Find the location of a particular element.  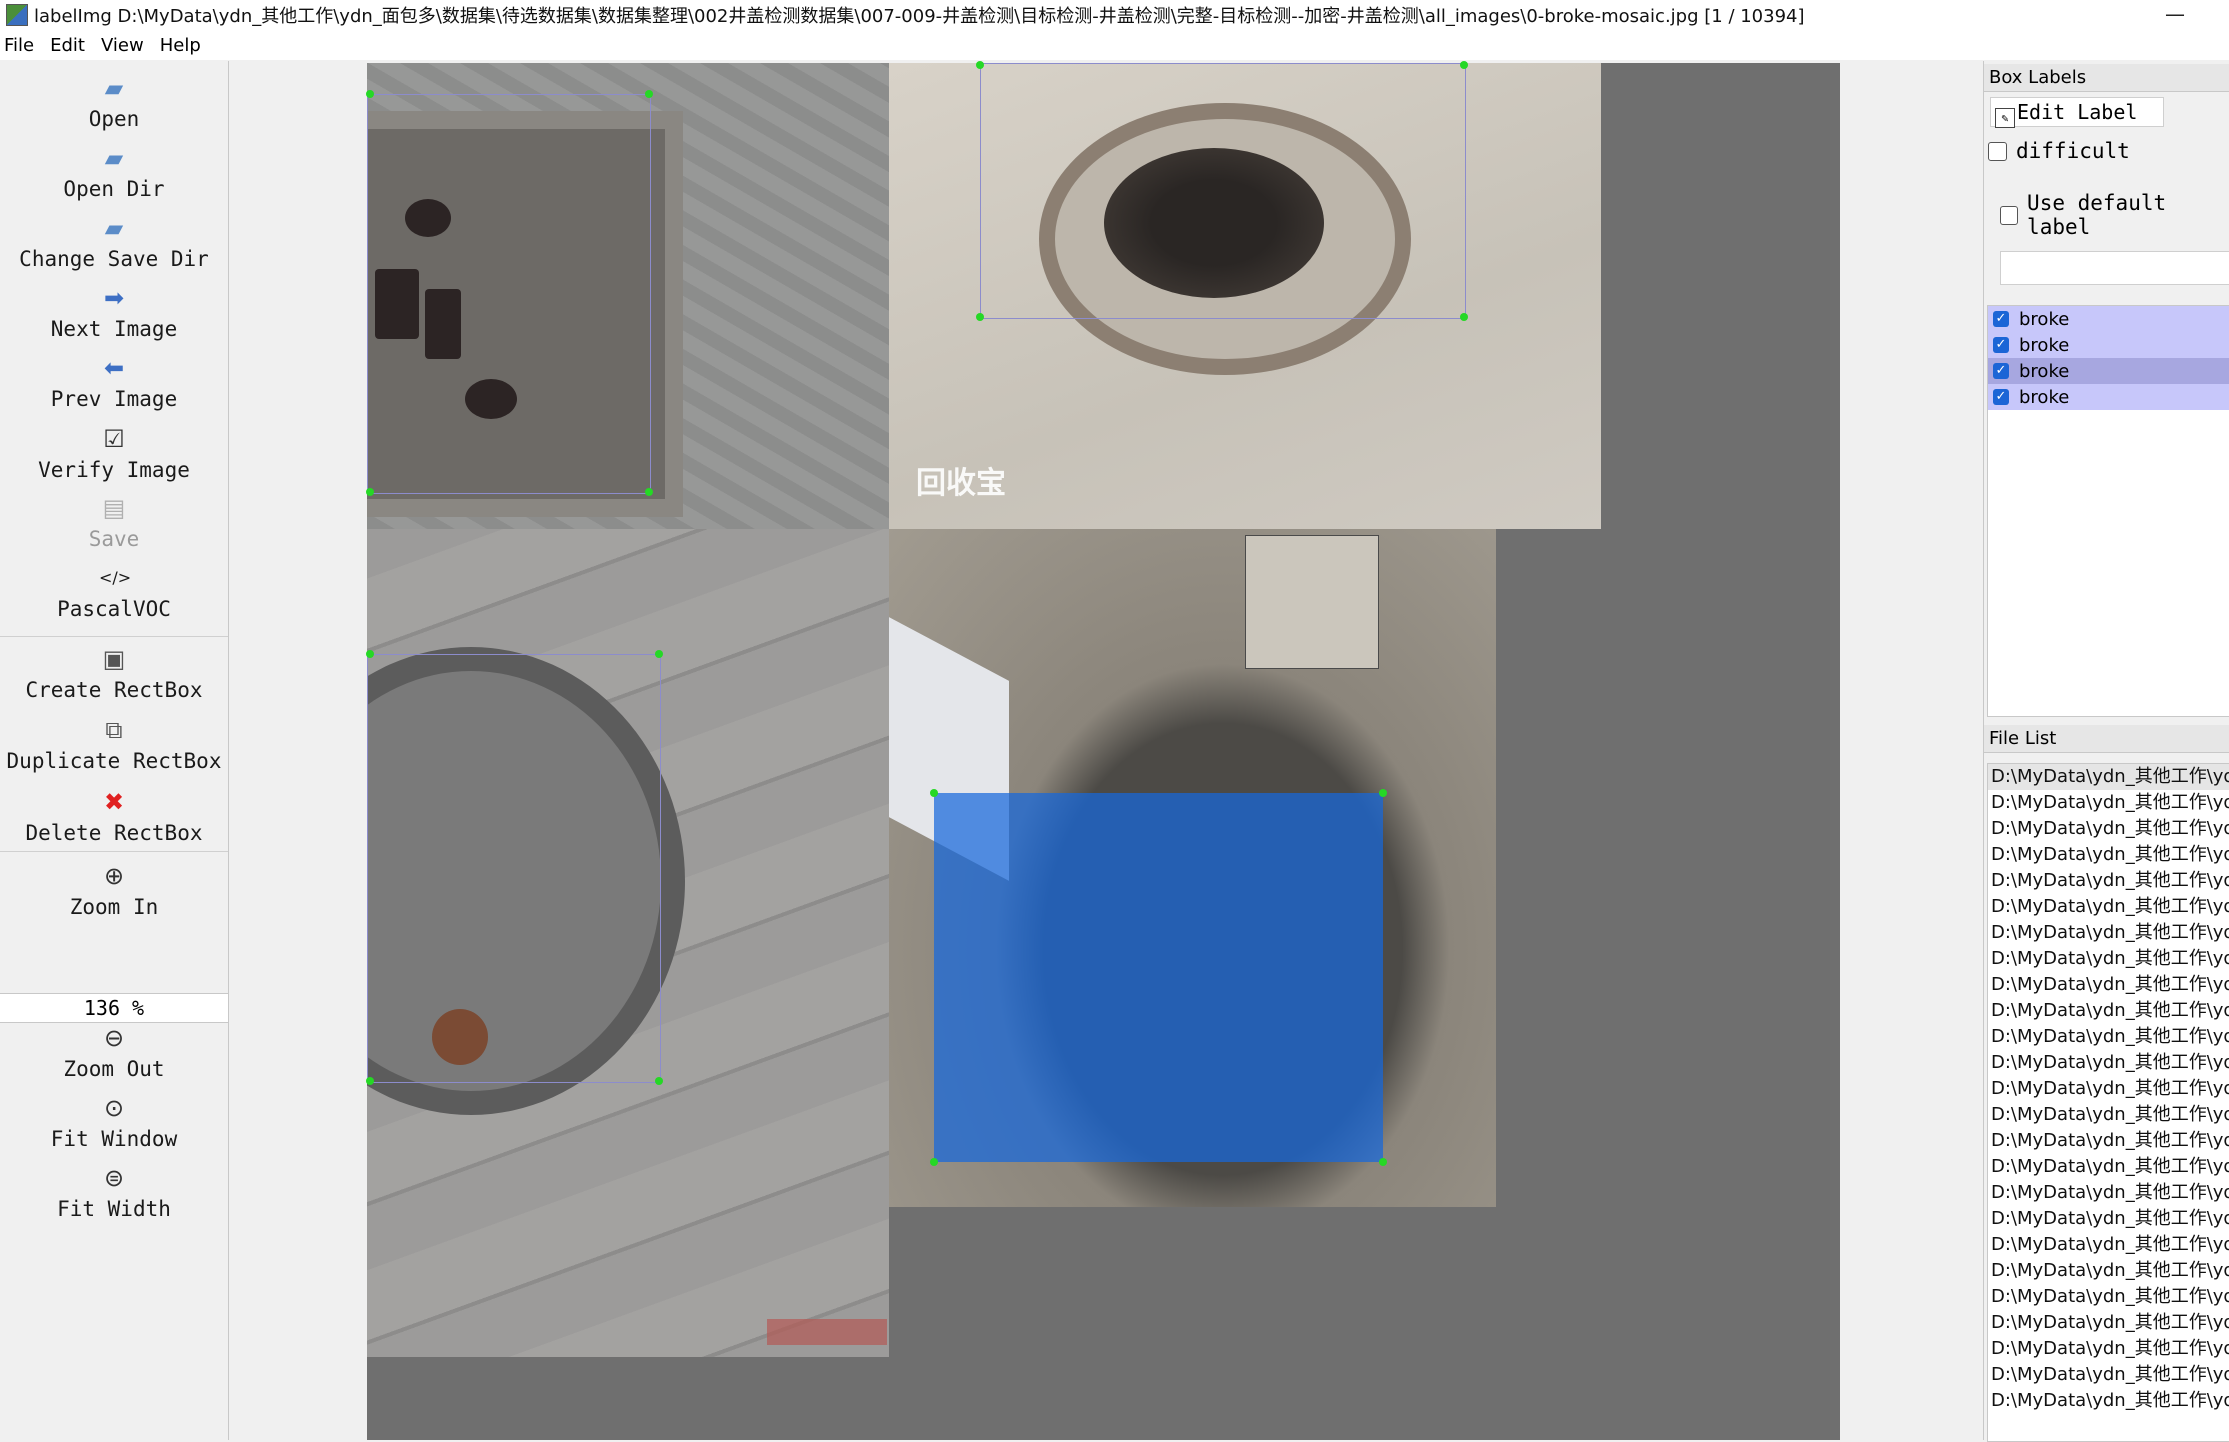

menu-help: Help is located at coordinates (184, 45).